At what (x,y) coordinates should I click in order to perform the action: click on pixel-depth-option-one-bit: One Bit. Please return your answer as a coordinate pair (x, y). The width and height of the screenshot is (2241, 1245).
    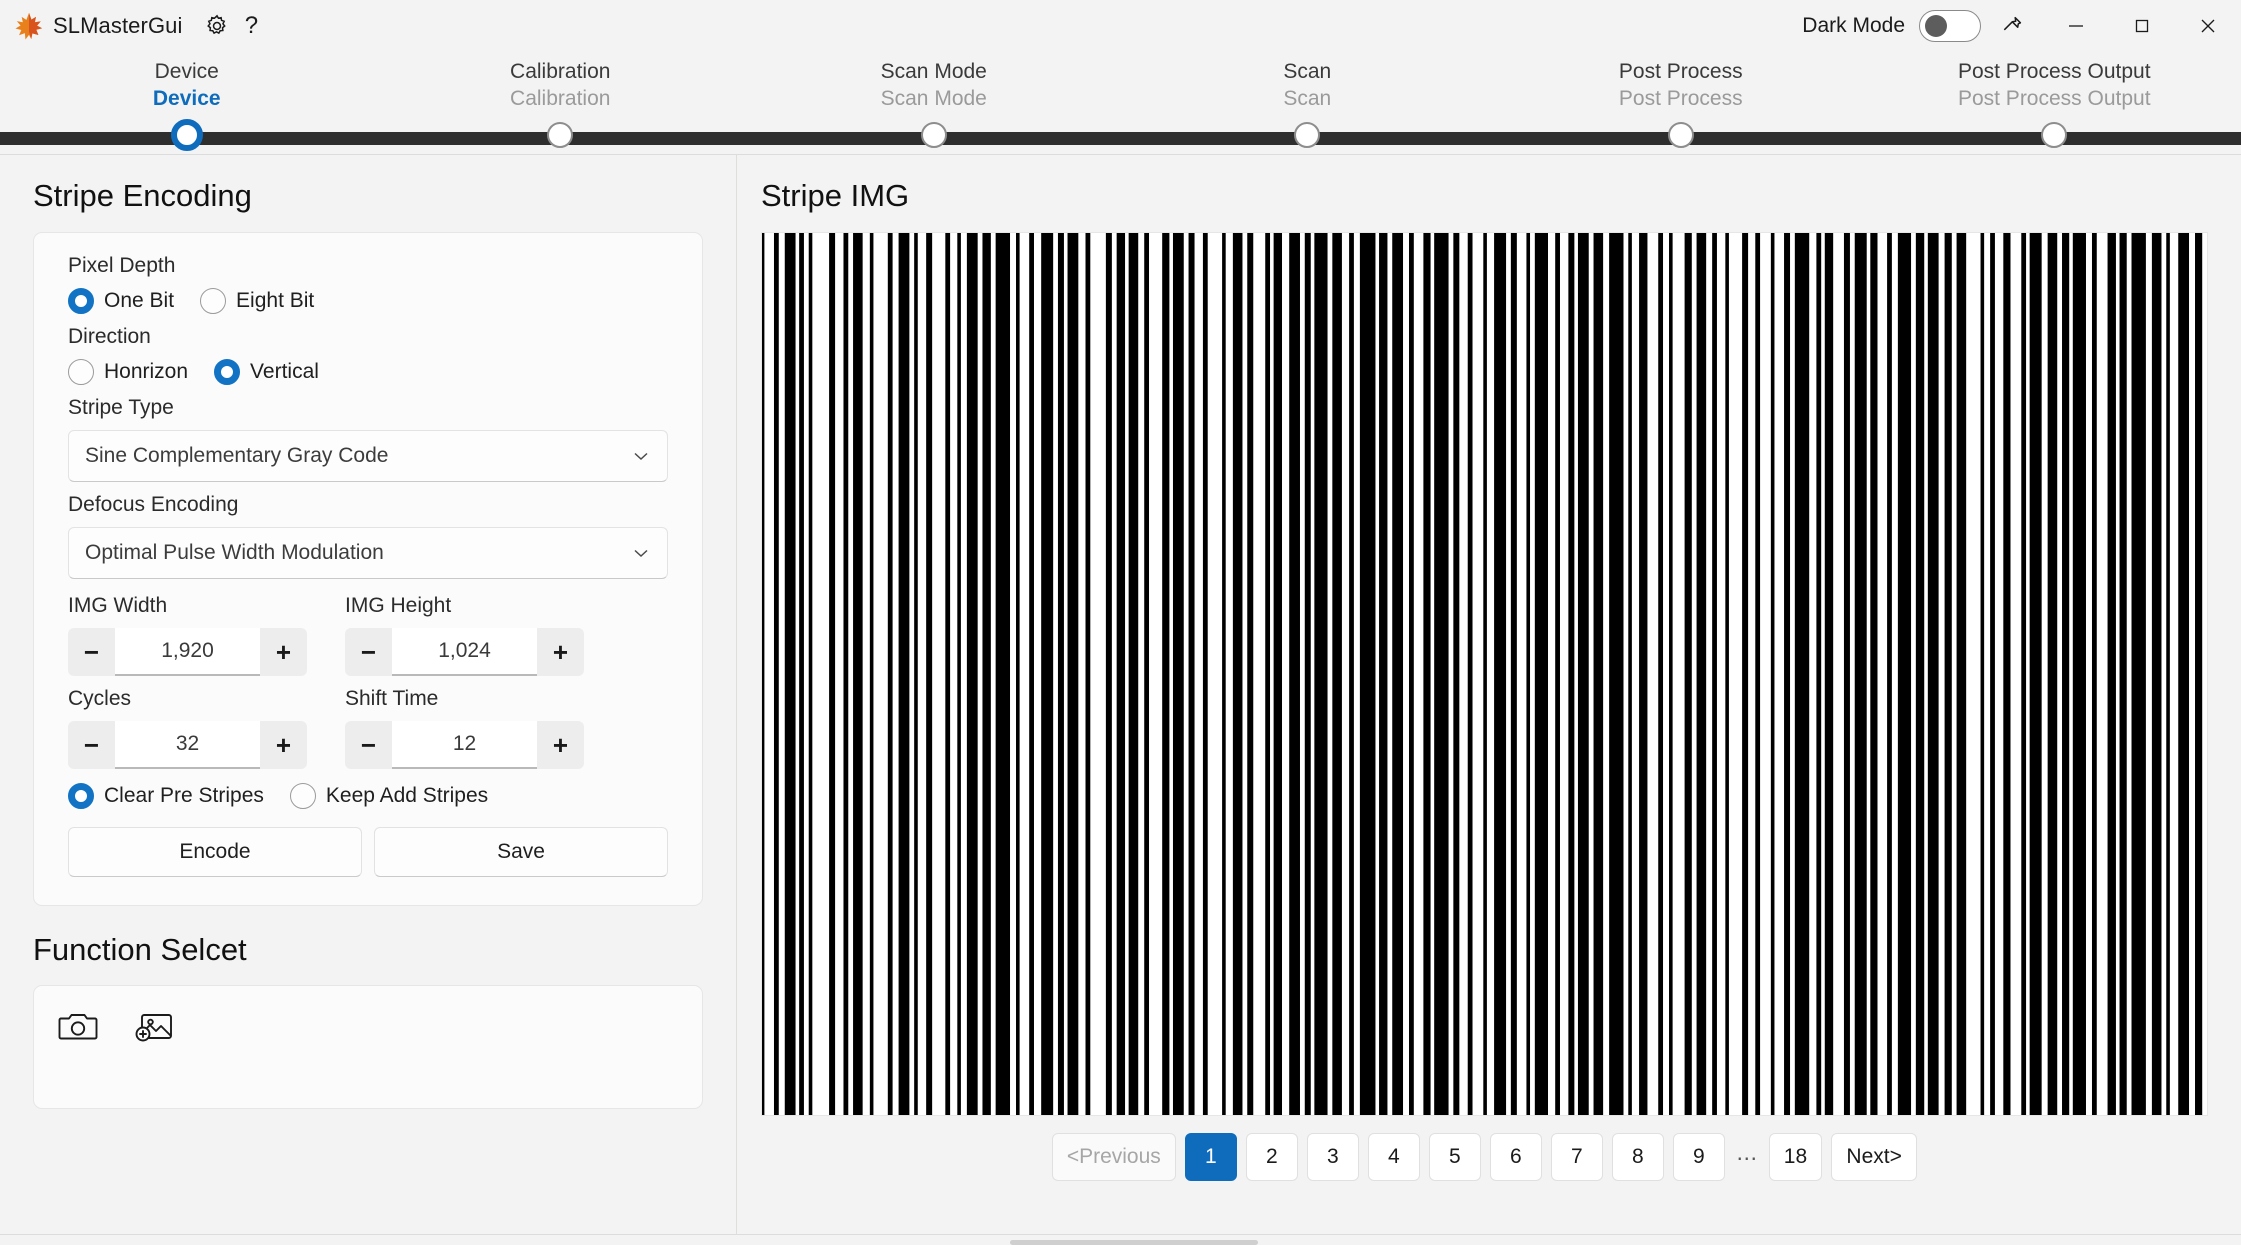
    Looking at the image, I should click on (121, 301).